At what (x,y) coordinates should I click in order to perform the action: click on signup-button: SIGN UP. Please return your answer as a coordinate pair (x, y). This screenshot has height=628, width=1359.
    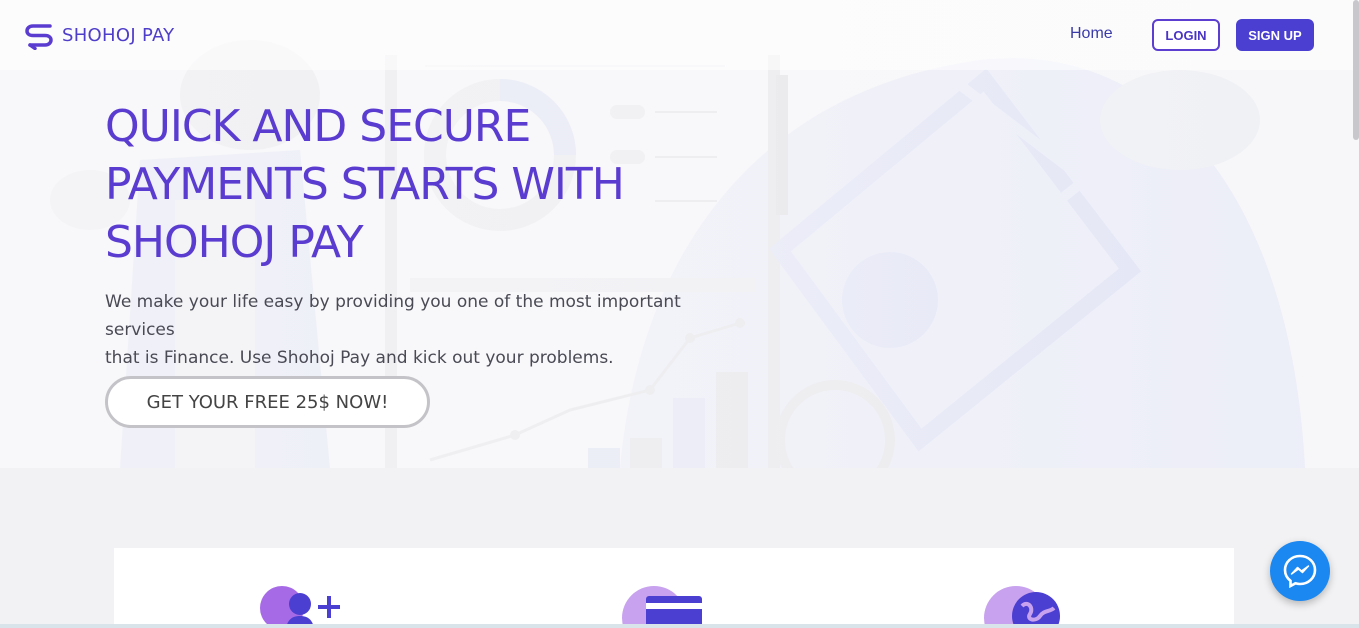
    Looking at the image, I should click on (1275, 35).